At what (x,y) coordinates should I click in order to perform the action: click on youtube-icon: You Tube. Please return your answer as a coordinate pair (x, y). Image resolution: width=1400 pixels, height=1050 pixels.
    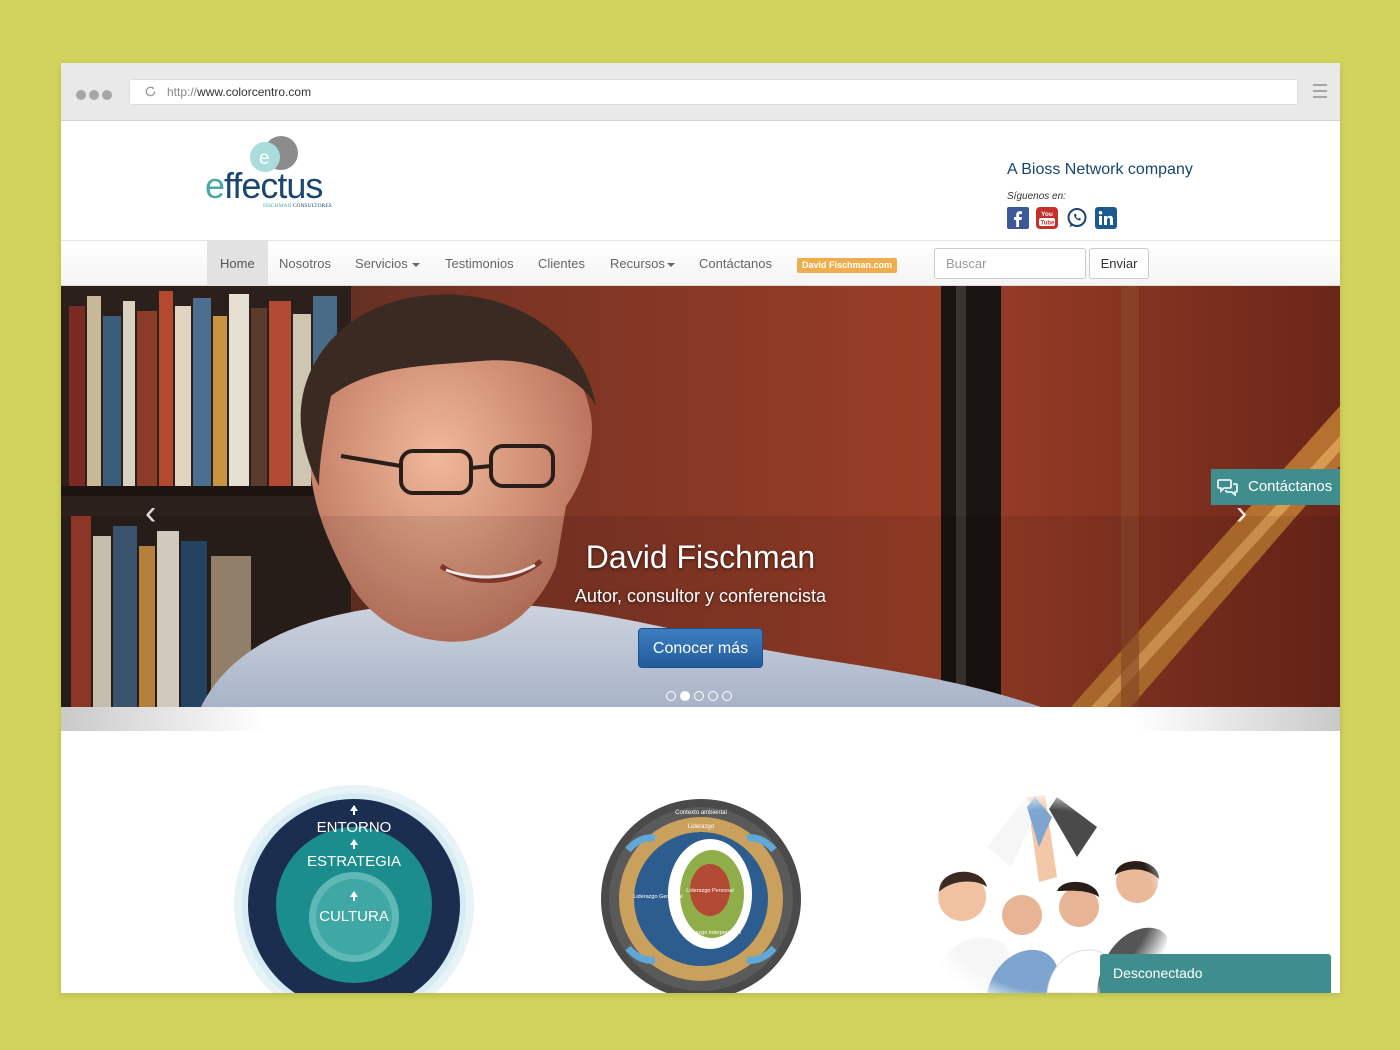
    Looking at the image, I should click on (1047, 218).